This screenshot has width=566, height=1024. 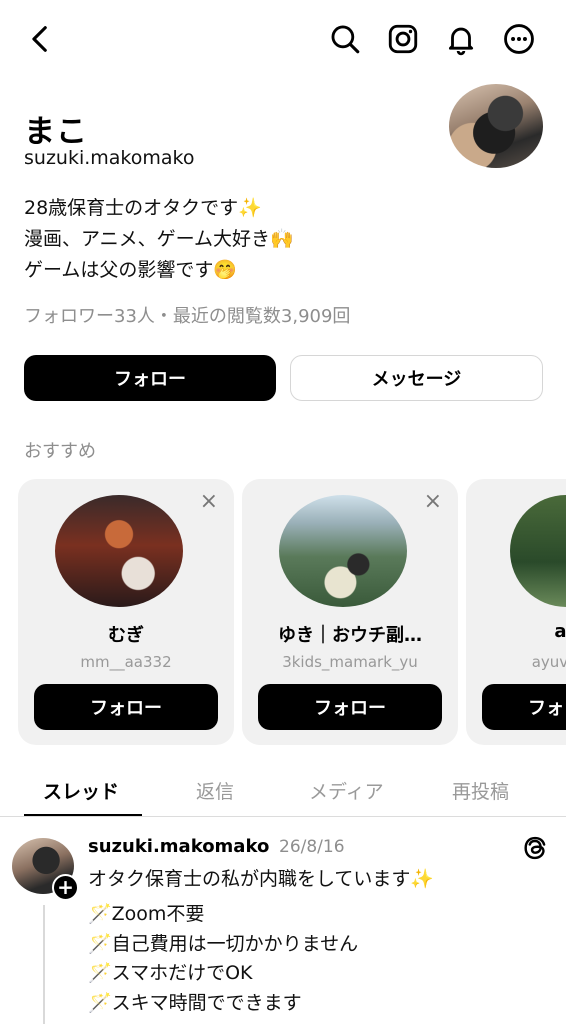 What do you see at coordinates (143, 208) in the screenshot?
I see `bio-line: 28歳保育士のオタクです✨` at bounding box center [143, 208].